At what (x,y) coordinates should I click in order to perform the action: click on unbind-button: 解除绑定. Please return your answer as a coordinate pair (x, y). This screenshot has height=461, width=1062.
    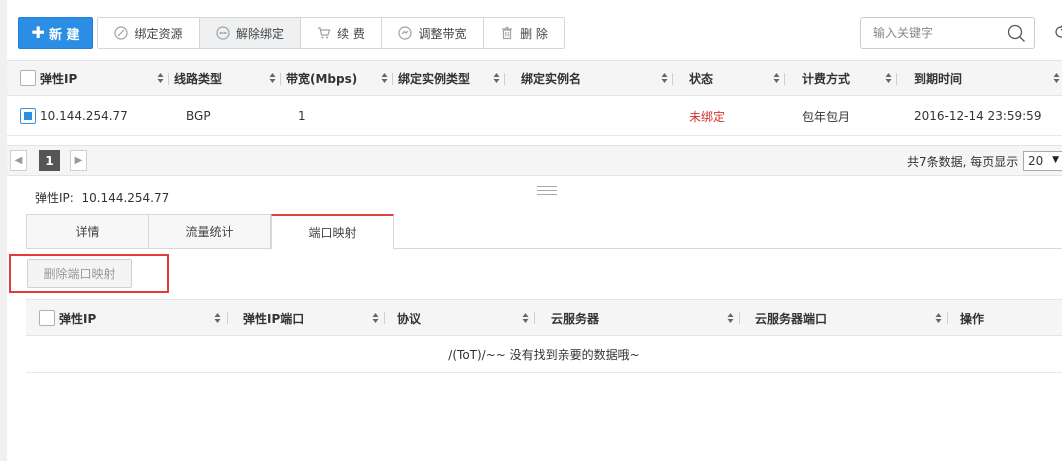
    Looking at the image, I should click on (250, 33).